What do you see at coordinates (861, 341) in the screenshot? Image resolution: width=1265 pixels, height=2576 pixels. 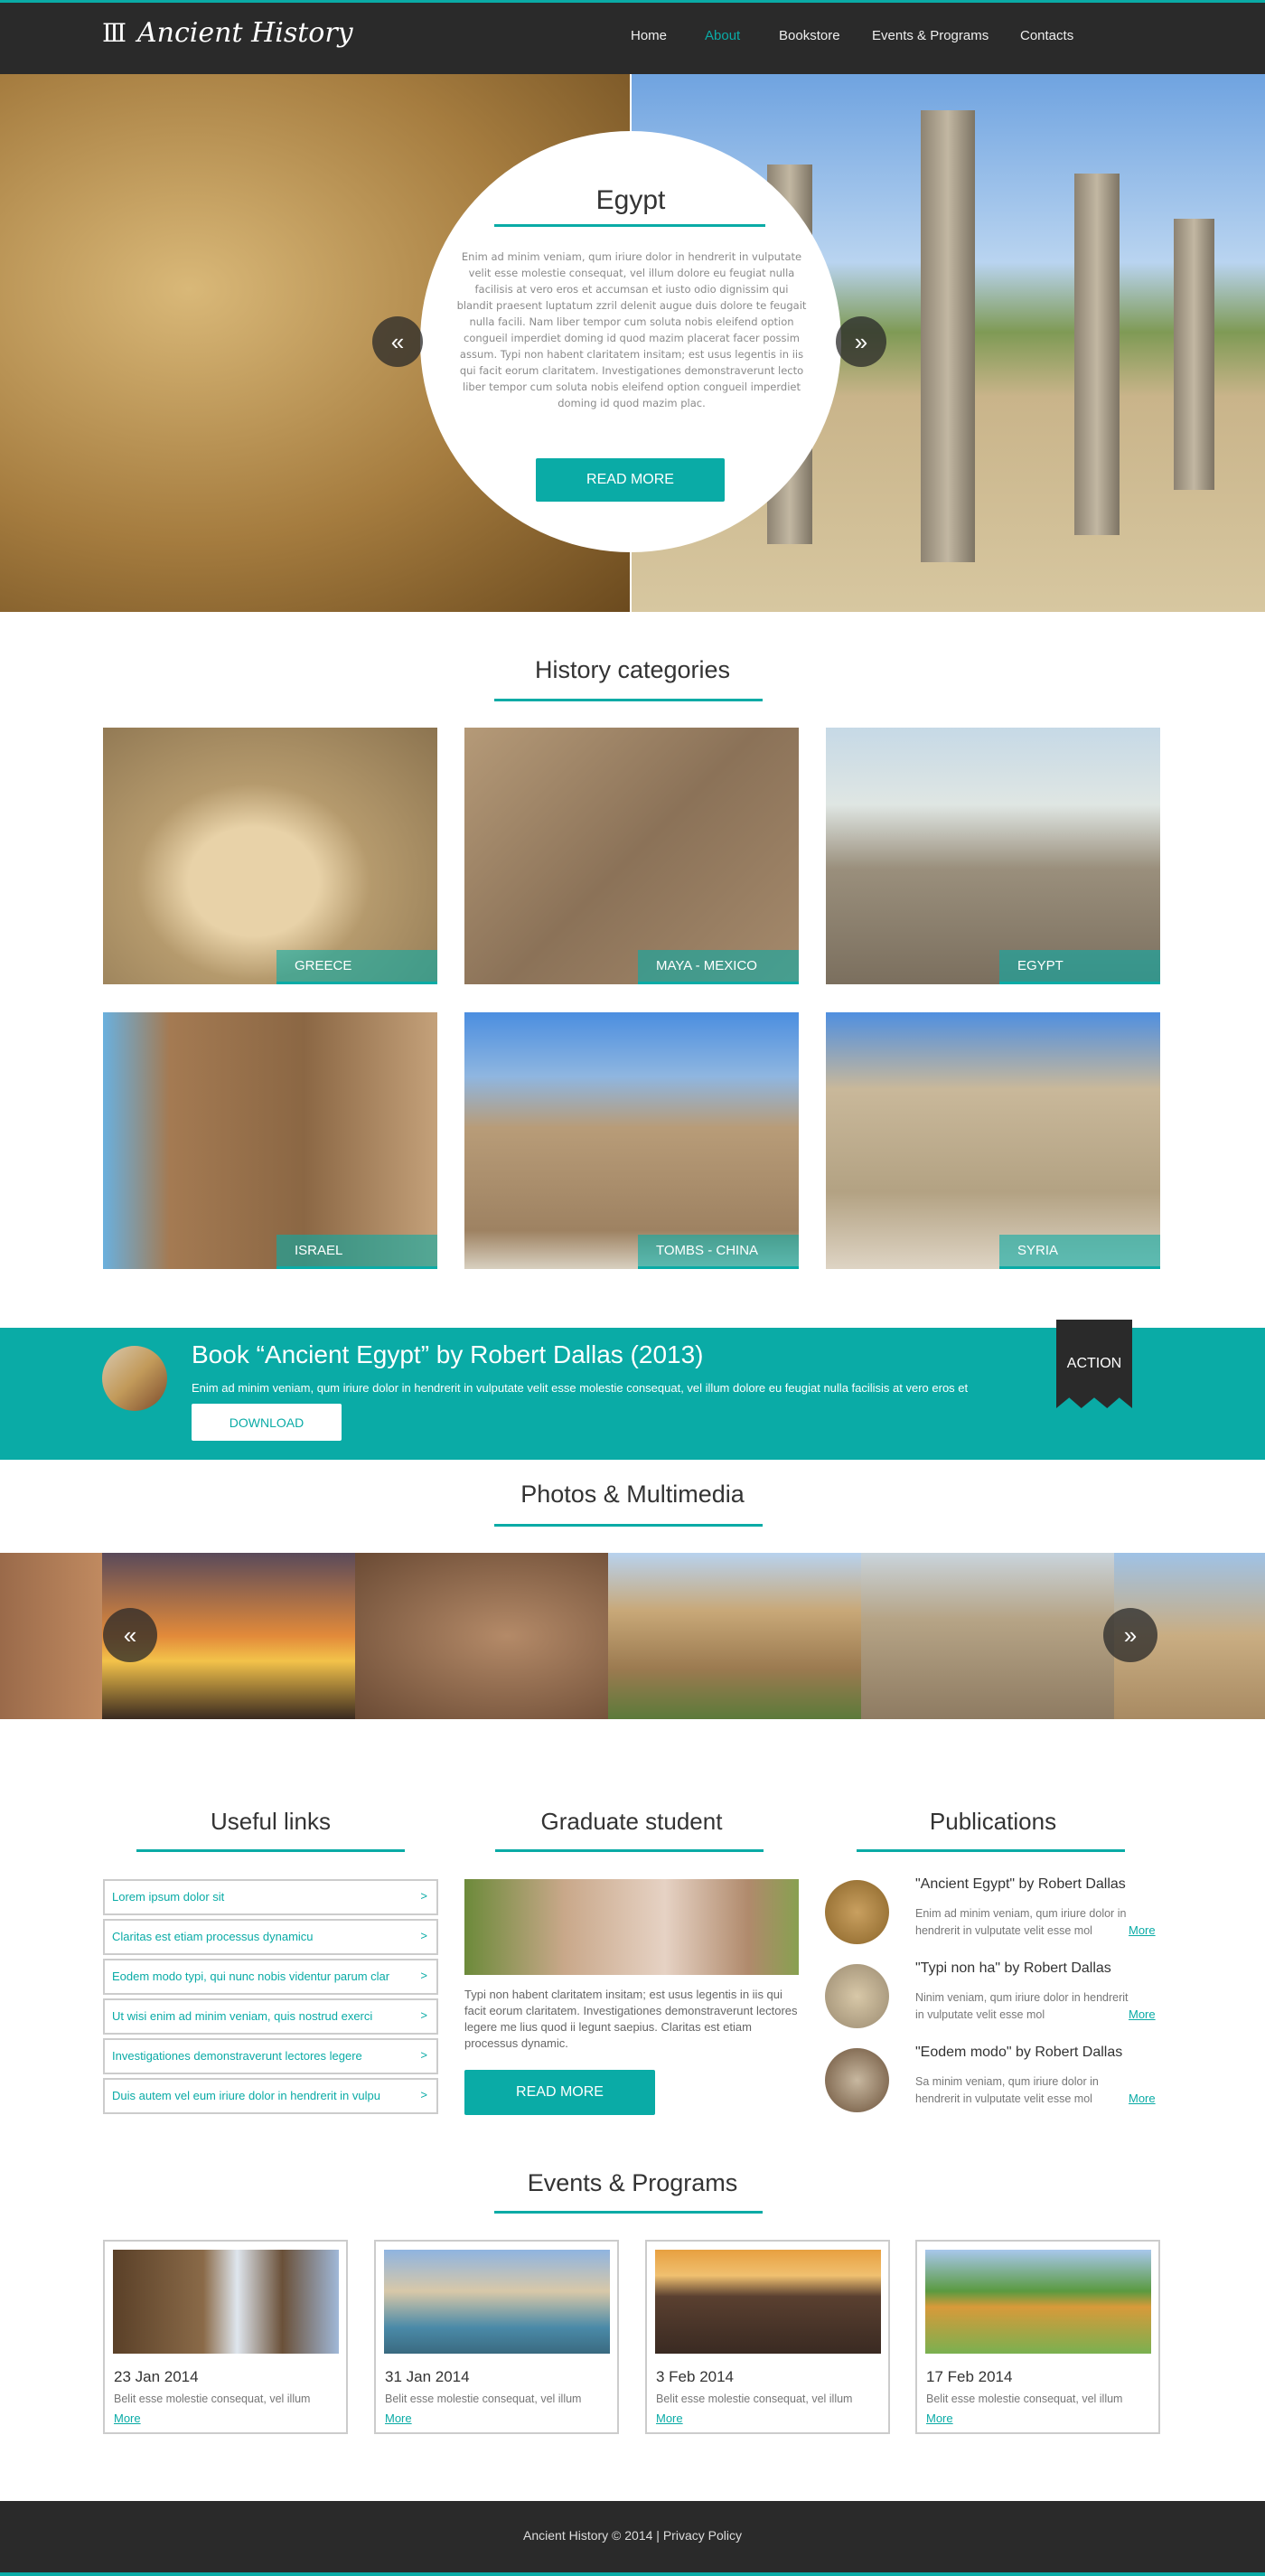 I see `slider-next-icon: »` at bounding box center [861, 341].